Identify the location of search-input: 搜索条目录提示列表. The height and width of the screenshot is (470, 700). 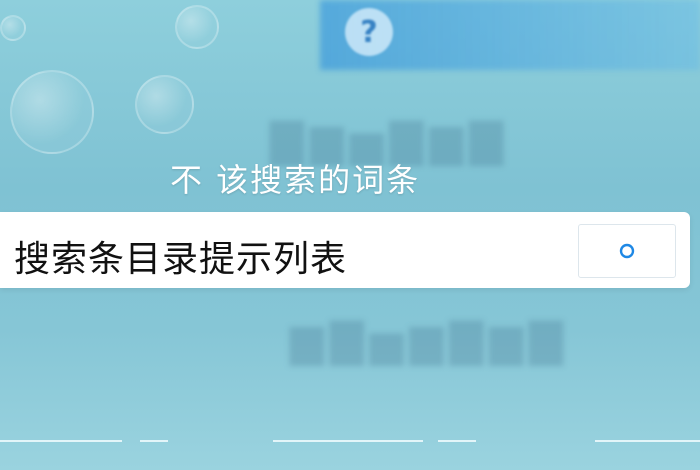
(180, 256).